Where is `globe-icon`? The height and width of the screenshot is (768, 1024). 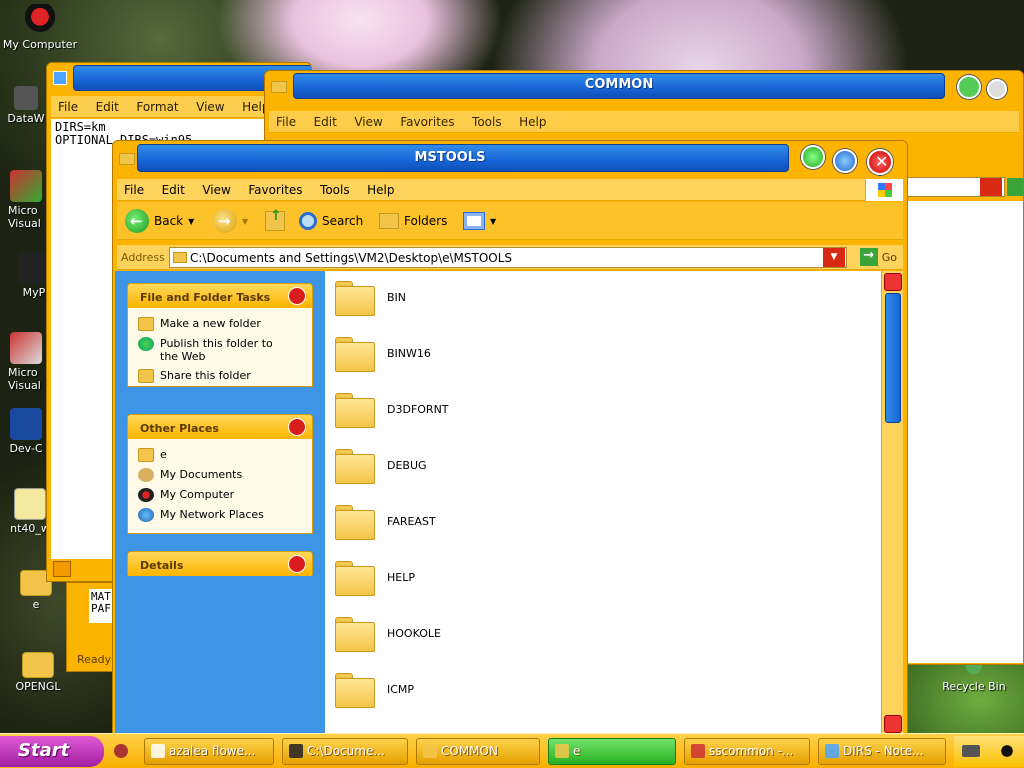
globe-icon is located at coordinates (146, 344).